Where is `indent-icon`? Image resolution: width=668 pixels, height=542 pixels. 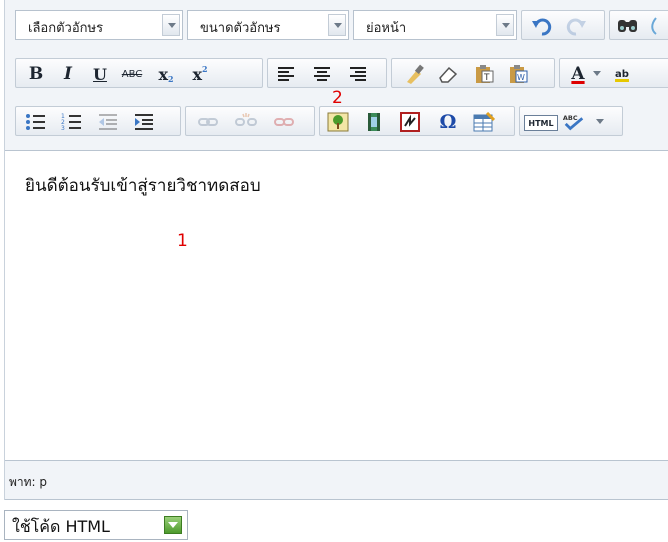
indent-icon is located at coordinates (144, 122).